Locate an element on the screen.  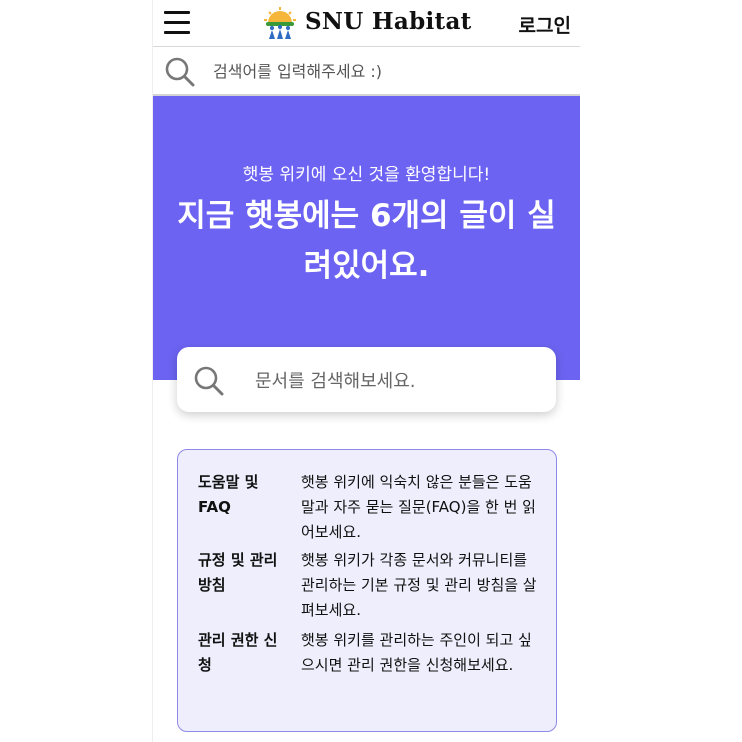
hero-subtitle: 햇봉 위키에 오신 것을 환영합니다! is located at coordinates (366, 175).